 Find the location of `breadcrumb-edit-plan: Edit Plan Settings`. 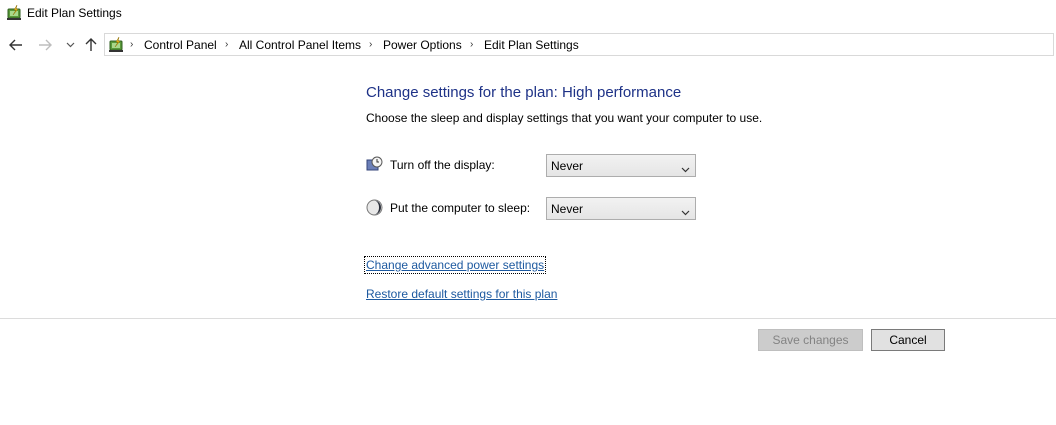

breadcrumb-edit-plan: Edit Plan Settings is located at coordinates (531, 45).